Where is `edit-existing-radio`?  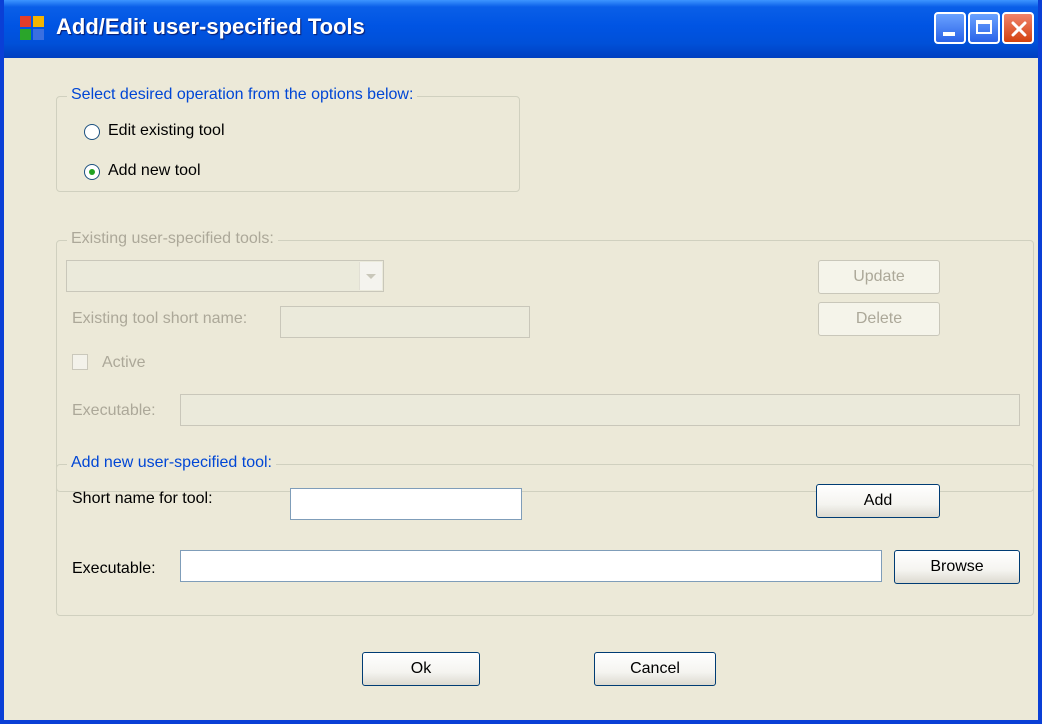 edit-existing-radio is located at coordinates (92, 132).